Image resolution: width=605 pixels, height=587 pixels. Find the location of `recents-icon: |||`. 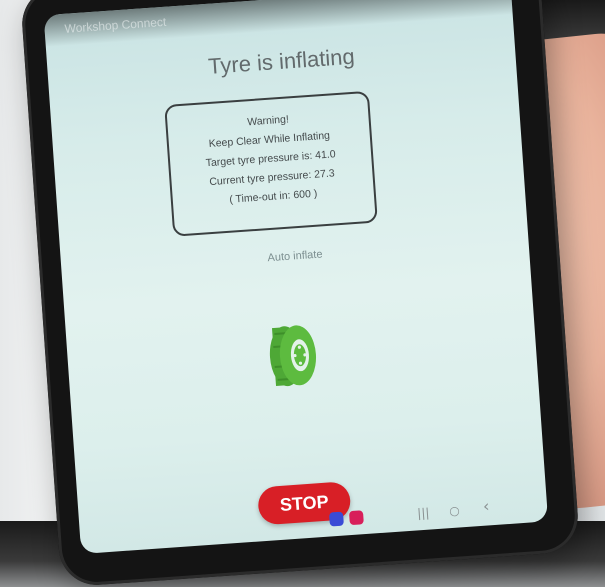

recents-icon: ||| is located at coordinates (423, 513).